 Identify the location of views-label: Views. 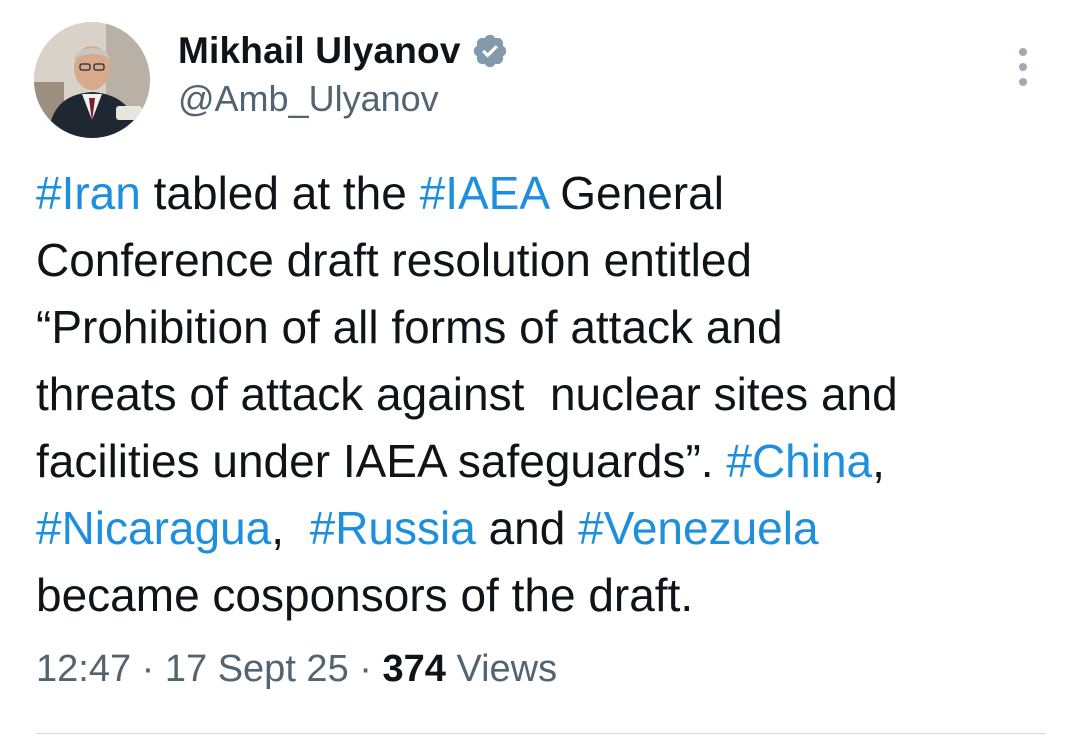
(501, 669).